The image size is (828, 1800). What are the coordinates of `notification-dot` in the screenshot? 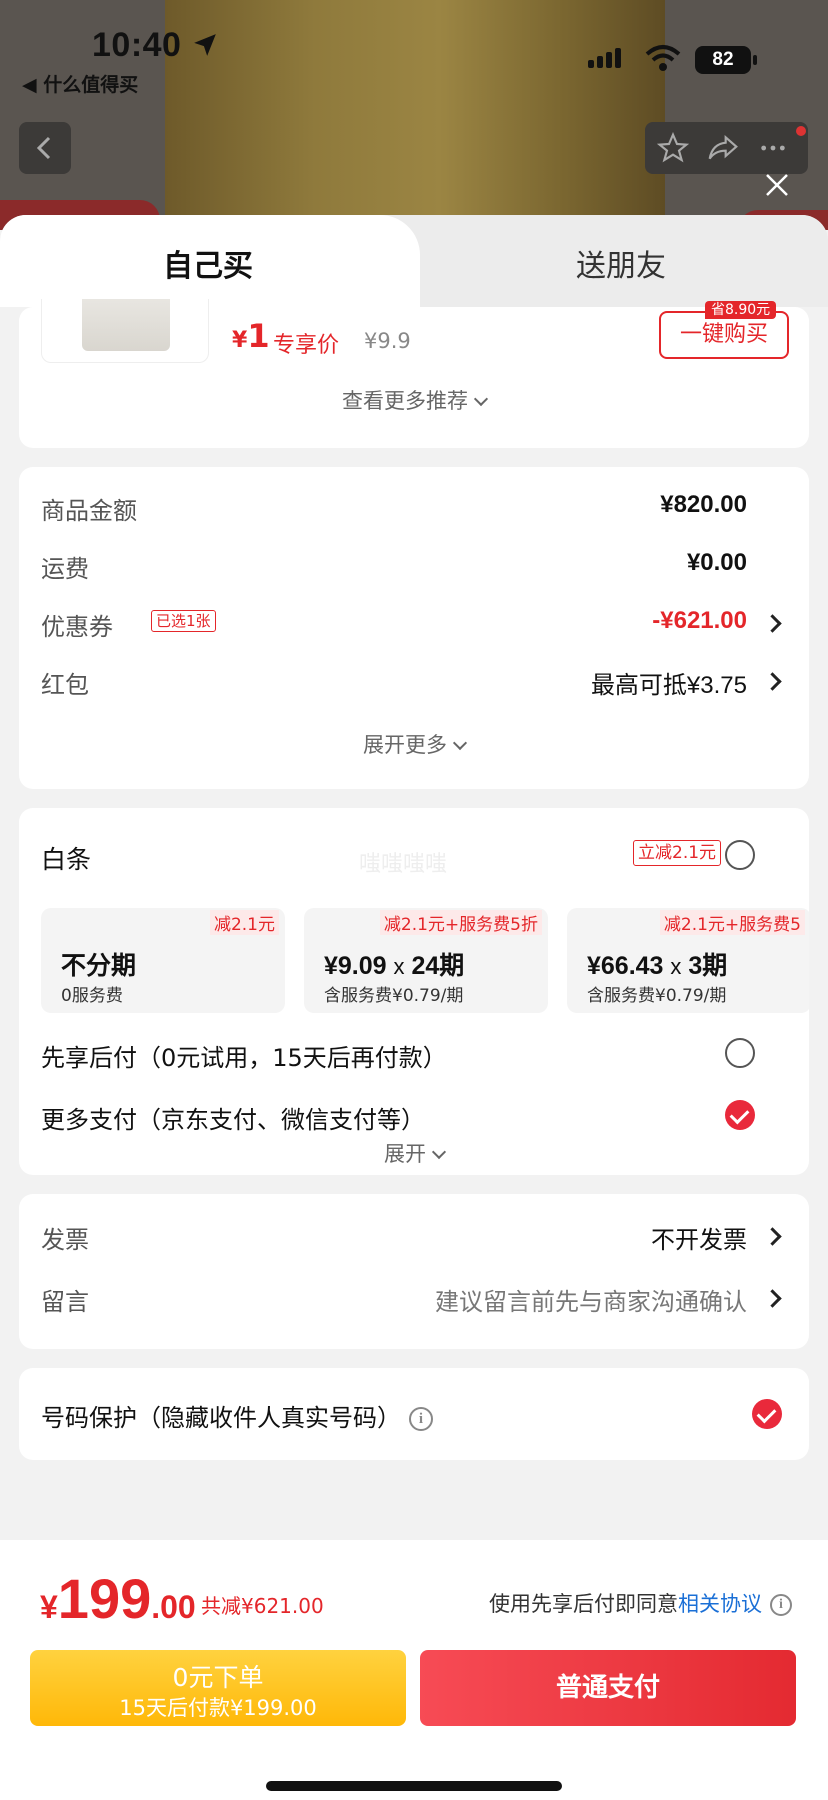 It's located at (801, 131).